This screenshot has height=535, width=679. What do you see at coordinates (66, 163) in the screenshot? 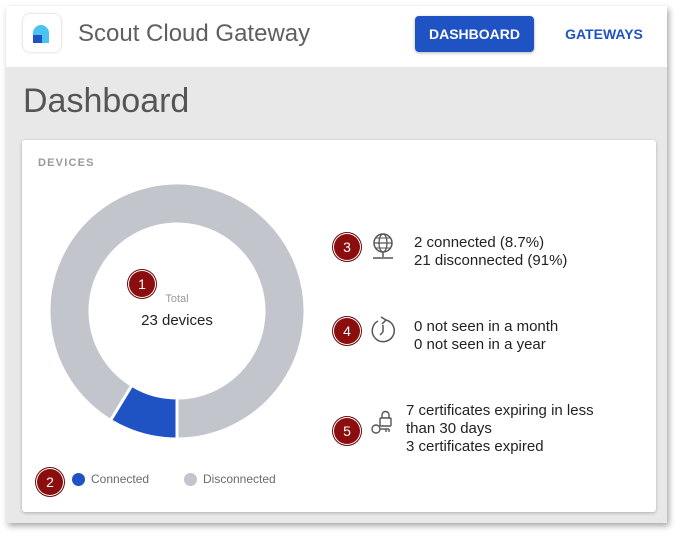
I see `card-title: DEVICES` at bounding box center [66, 163].